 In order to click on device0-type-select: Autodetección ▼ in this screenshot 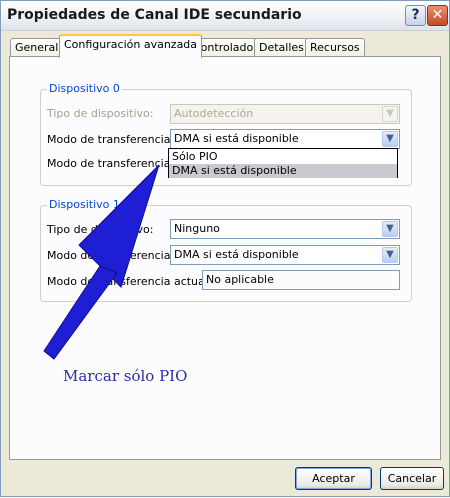, I will do `click(285, 114)`.